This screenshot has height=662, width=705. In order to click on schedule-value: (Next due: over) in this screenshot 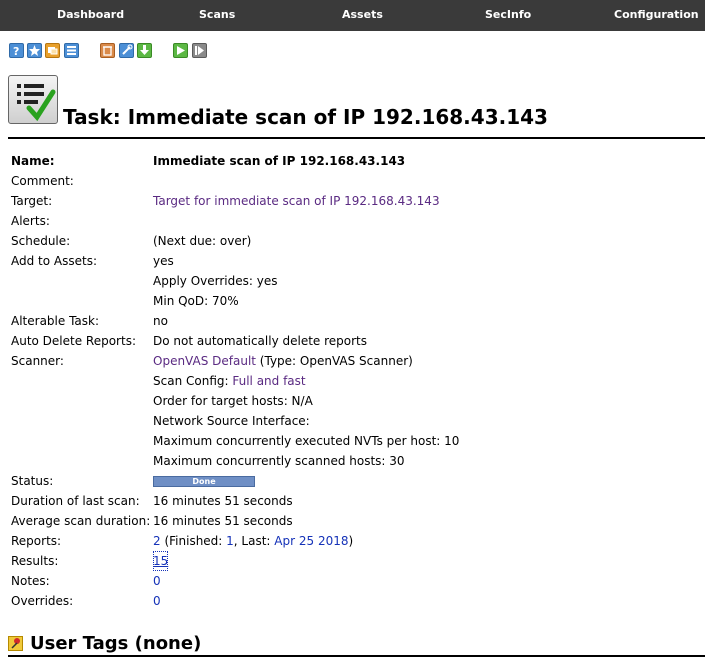, I will do `click(202, 241)`.